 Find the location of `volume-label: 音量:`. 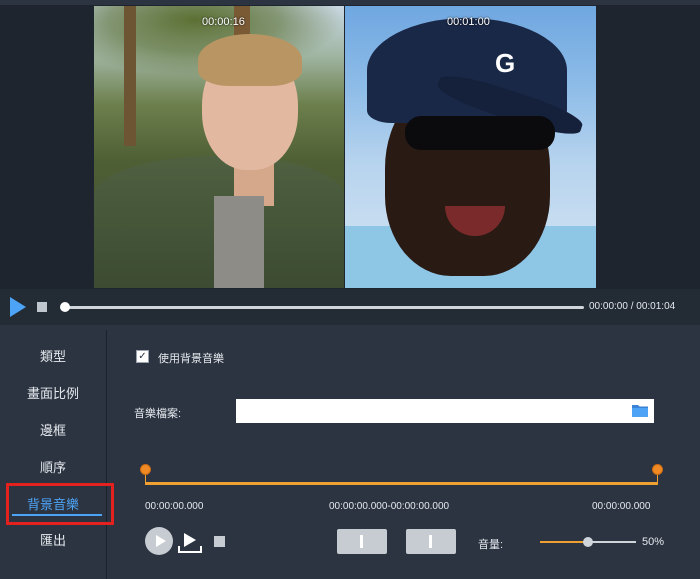

volume-label: 音量: is located at coordinates (491, 545).